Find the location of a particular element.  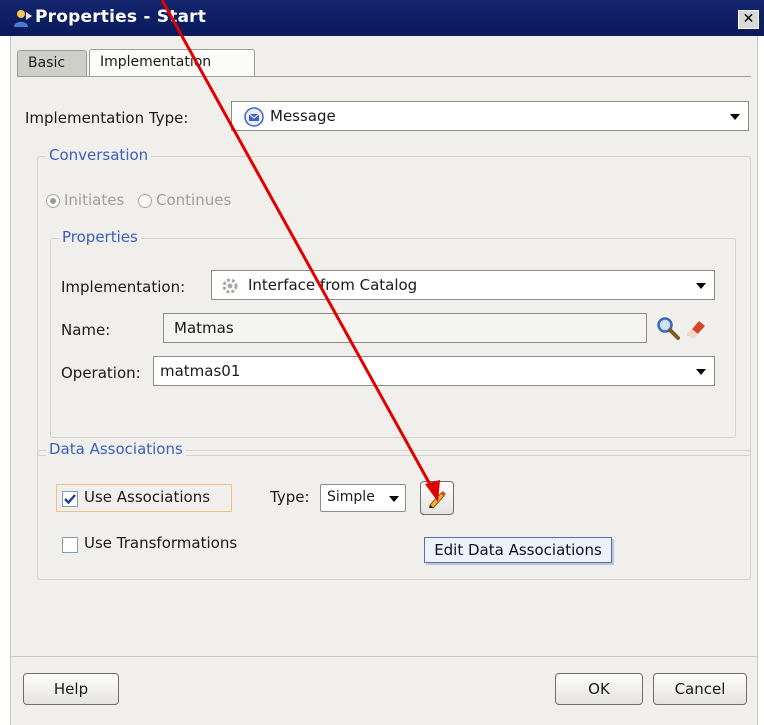

continues-label: Continues is located at coordinates (194, 200).